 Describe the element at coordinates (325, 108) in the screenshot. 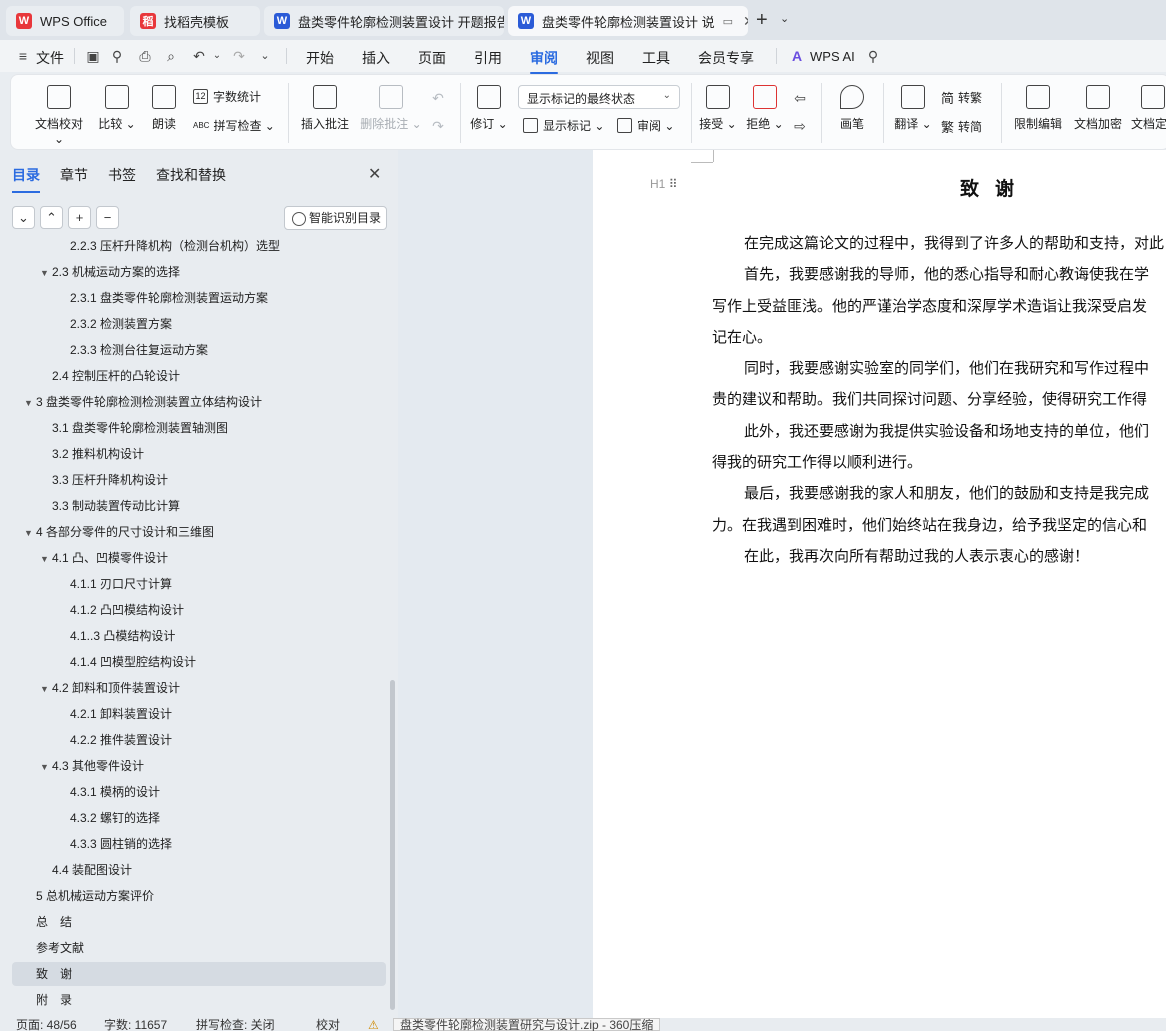

I see `insert-comment-button: 插入批注` at that location.